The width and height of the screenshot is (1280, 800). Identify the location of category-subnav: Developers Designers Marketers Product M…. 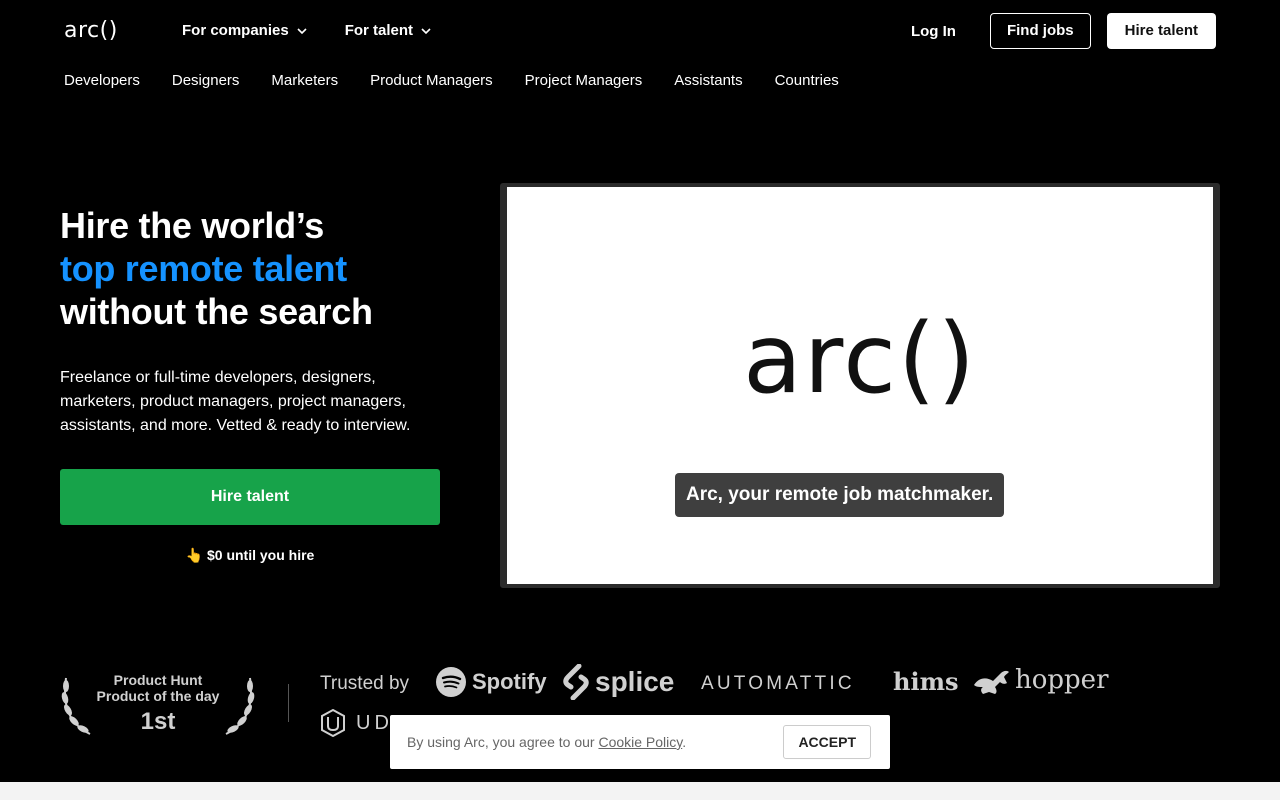
(451, 80).